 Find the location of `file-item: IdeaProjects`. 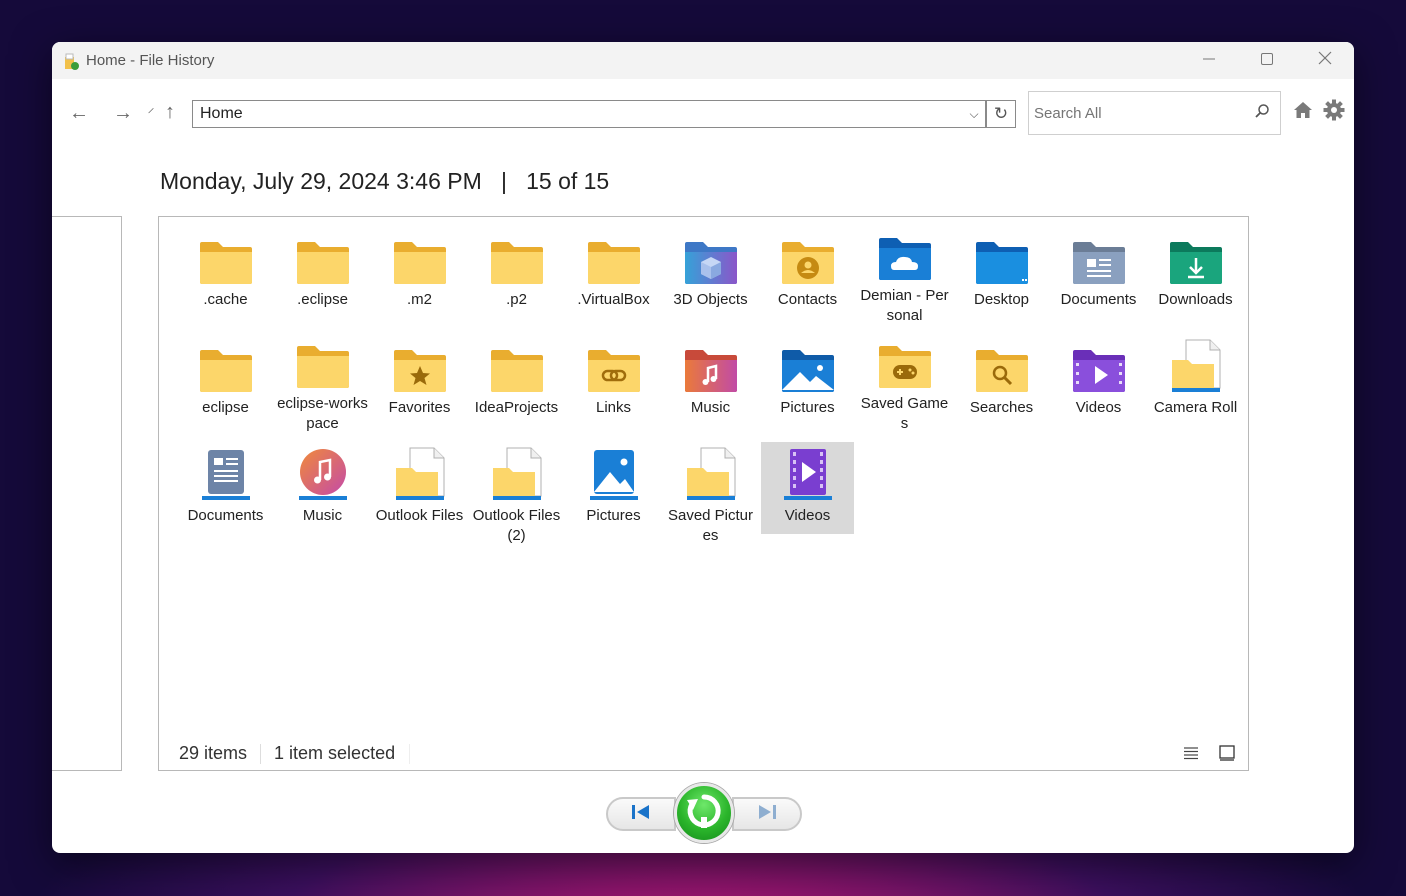

file-item: IdeaProjects is located at coordinates (516, 388).